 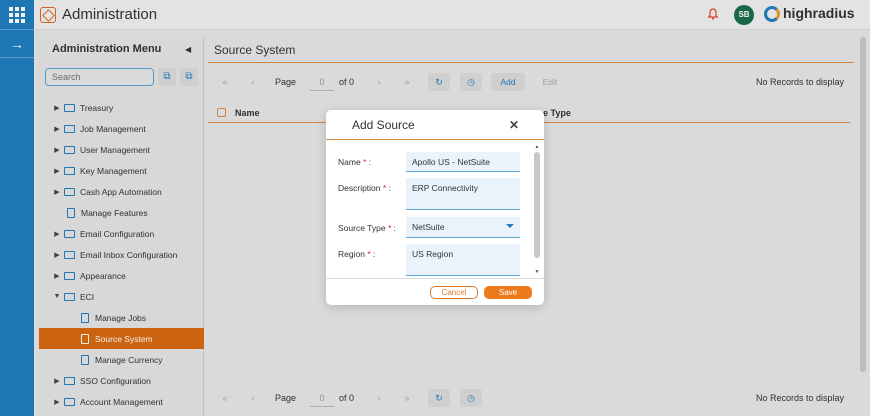 I want to click on region-textarea: US Region, so click(x=463, y=260).